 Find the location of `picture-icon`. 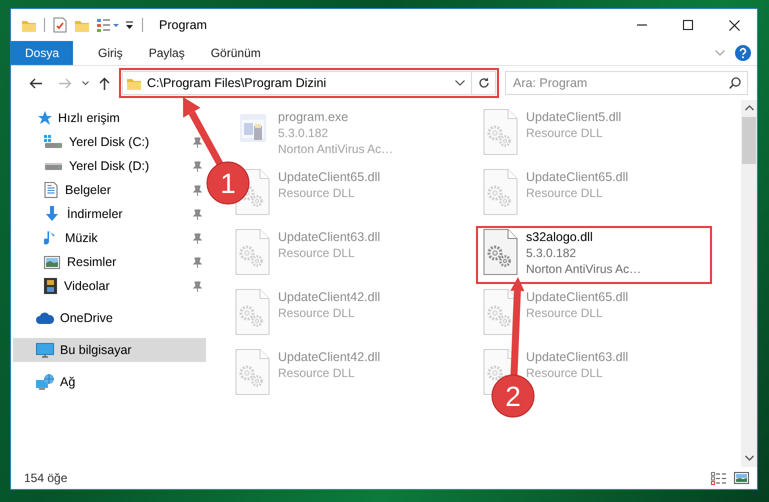

picture-icon is located at coordinates (52, 262).